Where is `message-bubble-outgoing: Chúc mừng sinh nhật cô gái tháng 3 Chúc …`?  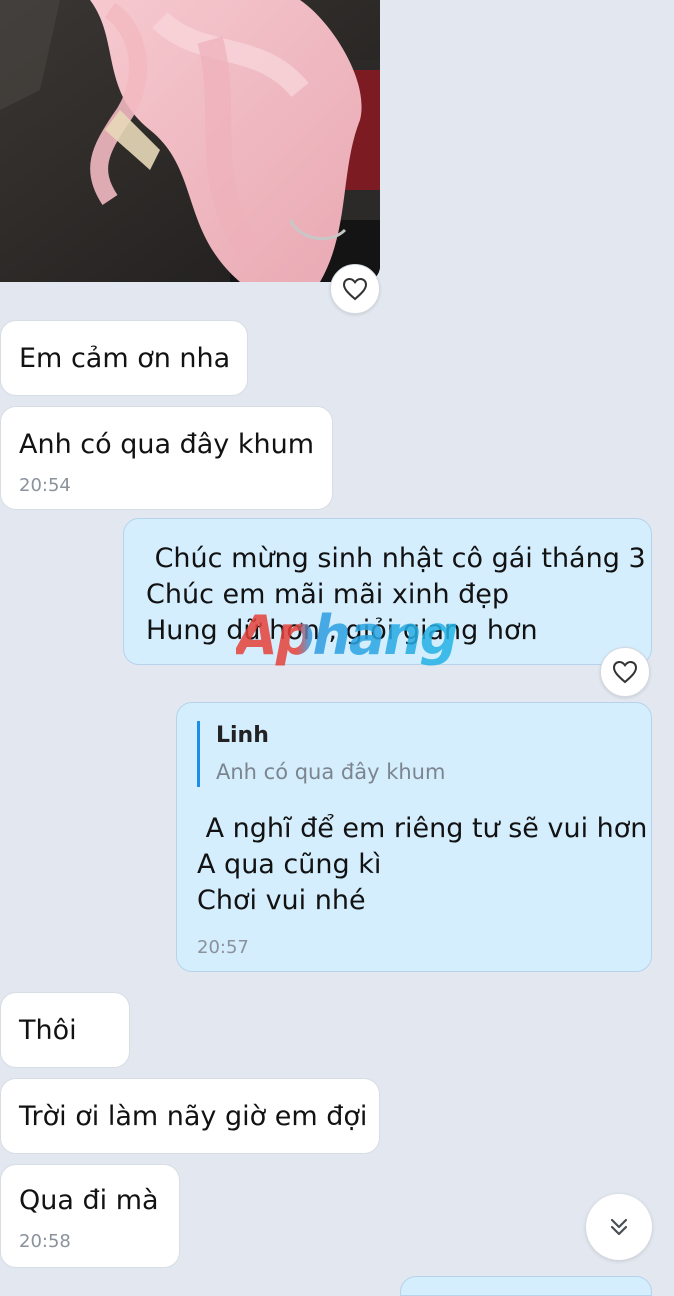
message-bubble-outgoing: Chúc mừng sinh nhật cô gái tháng 3 Chúc … is located at coordinates (387, 591).